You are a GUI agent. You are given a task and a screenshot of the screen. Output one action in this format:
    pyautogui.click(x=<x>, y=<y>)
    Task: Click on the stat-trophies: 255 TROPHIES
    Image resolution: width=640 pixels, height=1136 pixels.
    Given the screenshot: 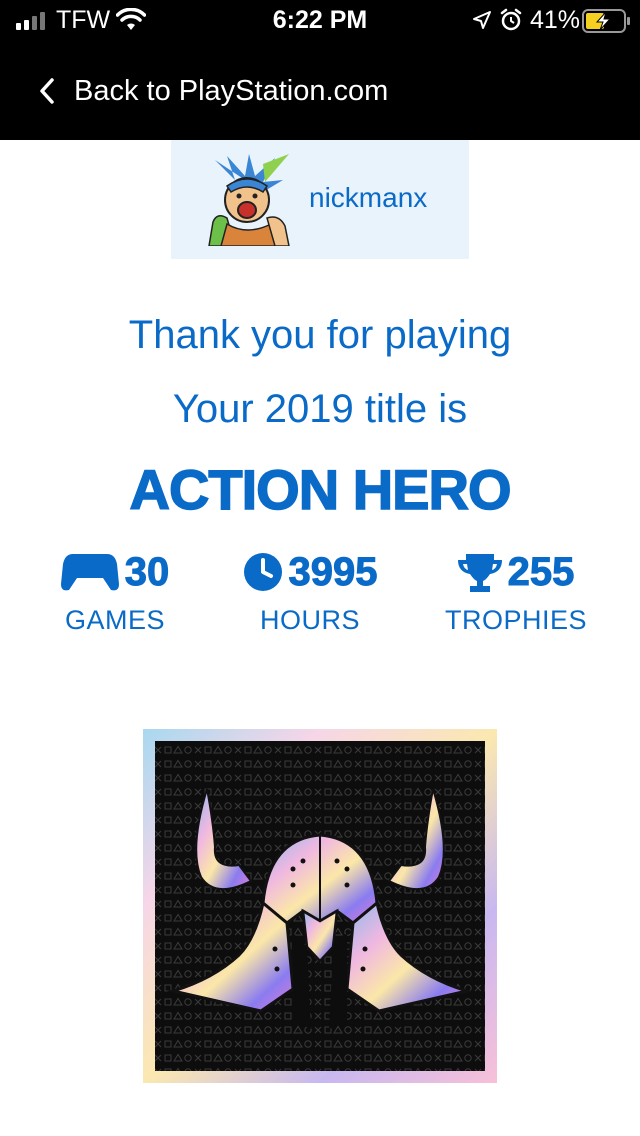 What is the action you would take?
    pyautogui.click(x=516, y=592)
    